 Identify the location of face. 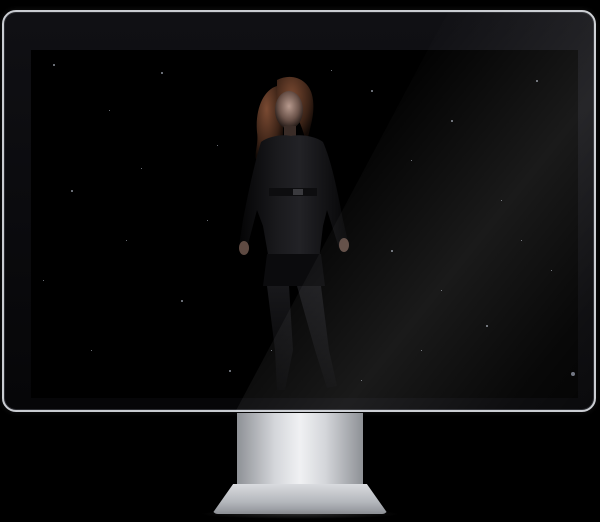
(289, 110).